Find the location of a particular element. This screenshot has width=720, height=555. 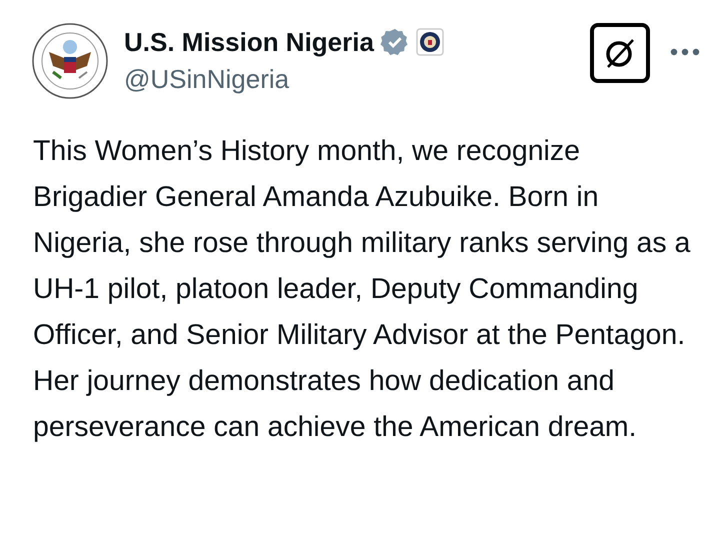

grok-button is located at coordinates (620, 53).